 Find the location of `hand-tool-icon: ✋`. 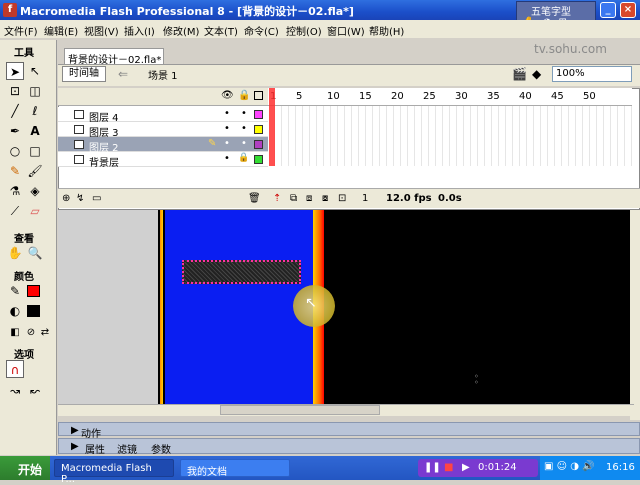

hand-tool-icon: ✋ is located at coordinates (15, 253).